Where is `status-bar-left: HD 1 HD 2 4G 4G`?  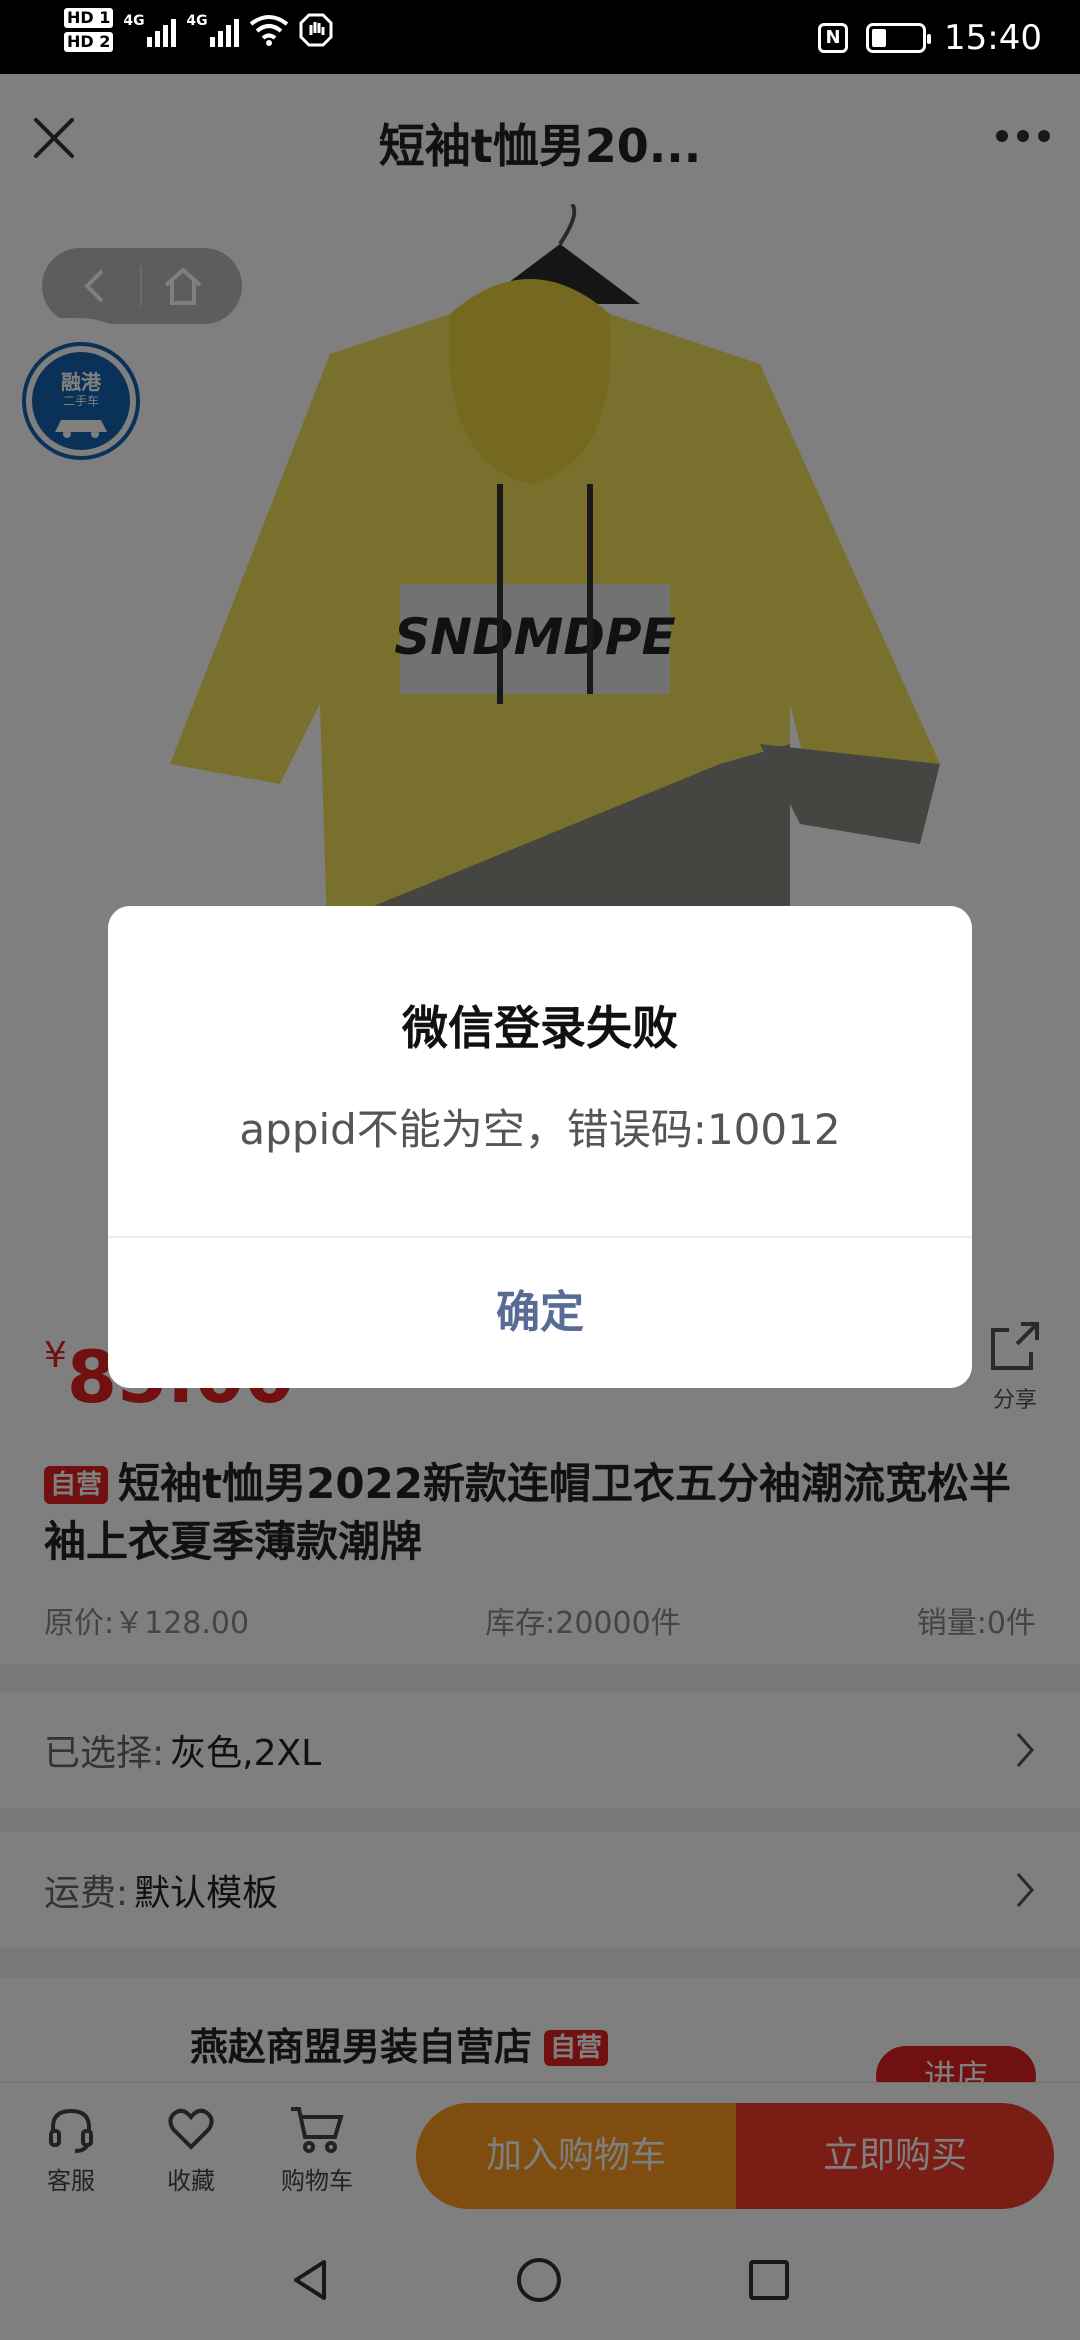
status-bar-left: HD 1 HD 2 4G 4G is located at coordinates (198, 30).